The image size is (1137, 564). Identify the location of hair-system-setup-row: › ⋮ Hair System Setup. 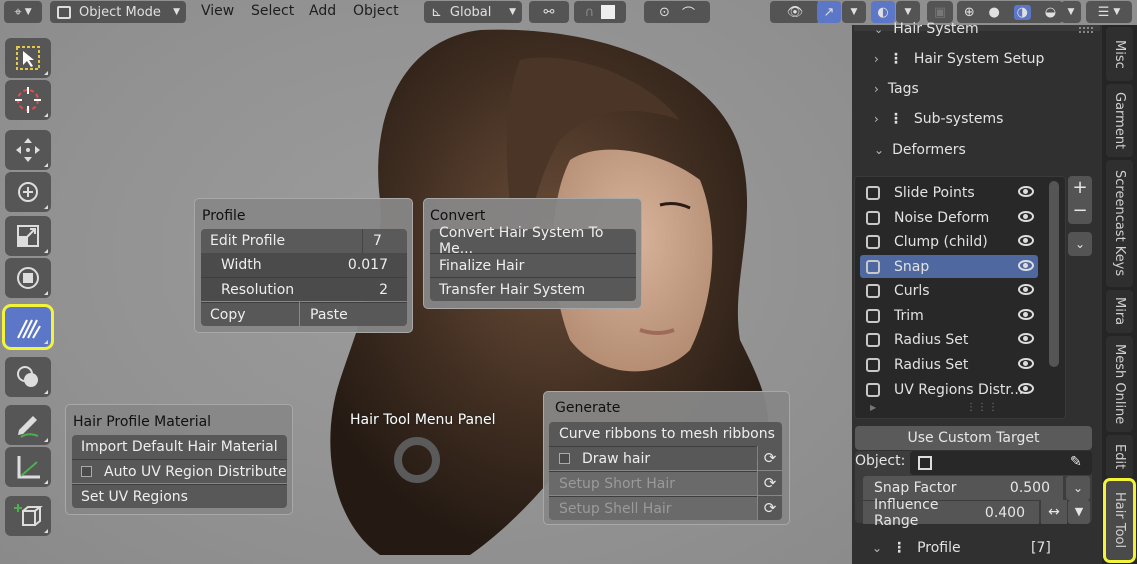
(959, 59).